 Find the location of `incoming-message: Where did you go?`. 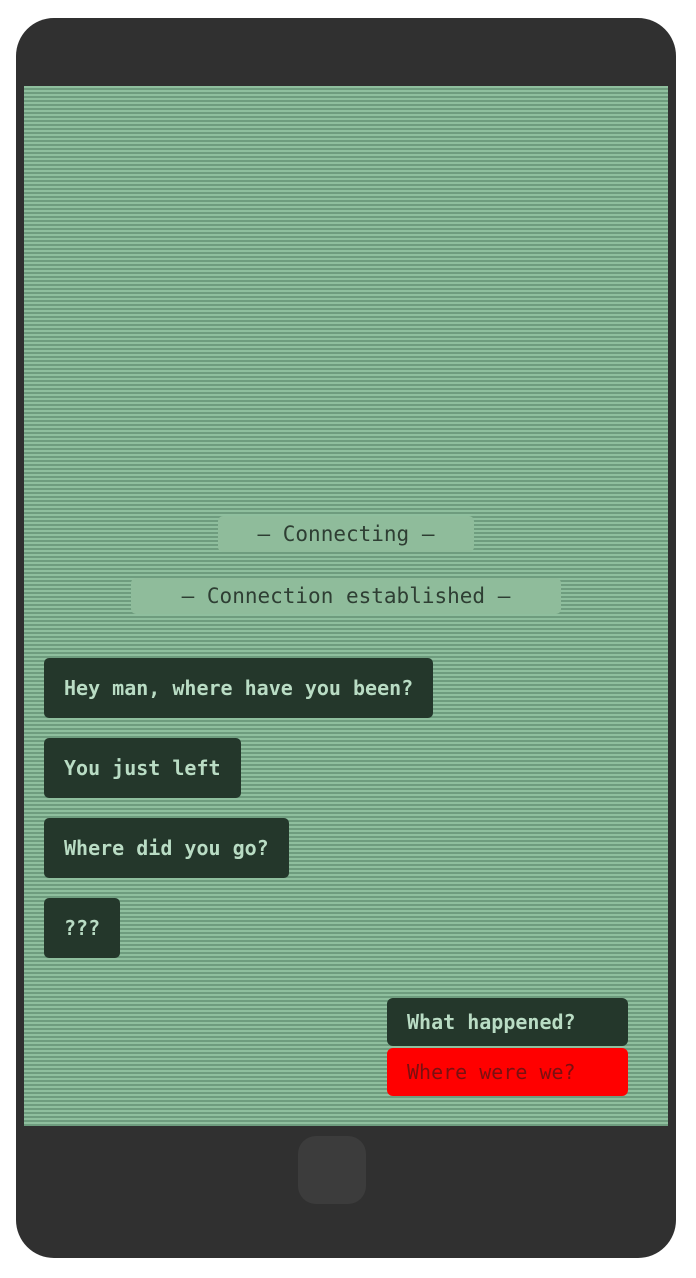

incoming-message: Where did you go? is located at coordinates (166, 848).